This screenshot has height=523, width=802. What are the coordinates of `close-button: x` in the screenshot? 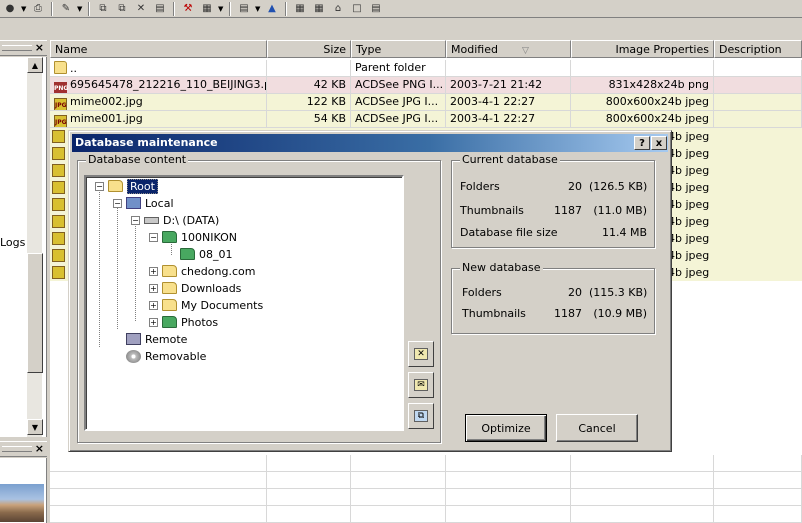 It's located at (659, 143).